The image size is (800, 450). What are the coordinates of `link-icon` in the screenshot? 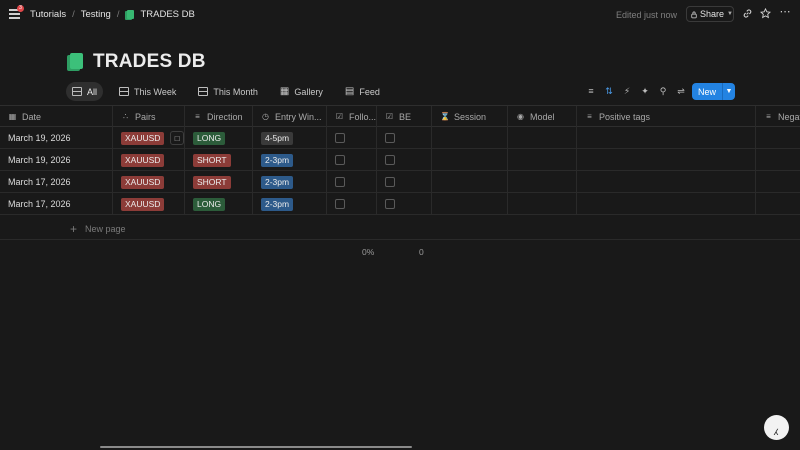 It's located at (747, 13).